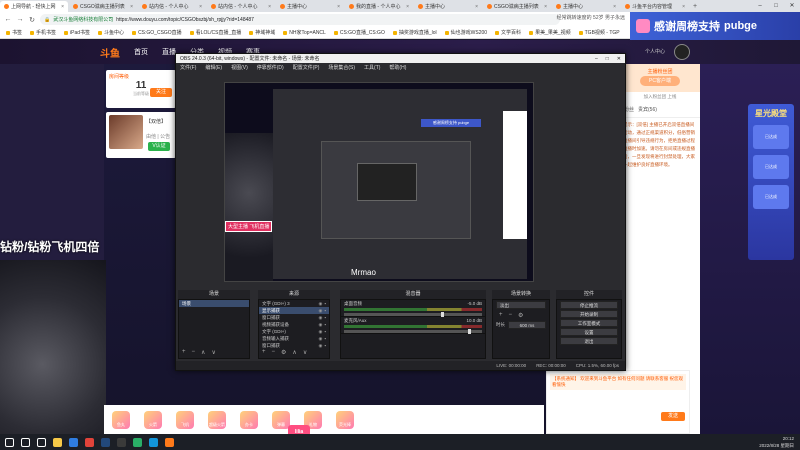  Describe the element at coordinates (599, 32) in the screenshot. I see `bookmark-item: TGB视频 - TGP` at that location.